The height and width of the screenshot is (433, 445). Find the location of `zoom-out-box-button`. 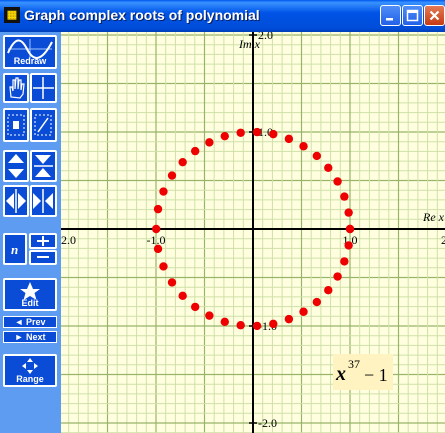

zoom-out-box-button is located at coordinates (43, 125).